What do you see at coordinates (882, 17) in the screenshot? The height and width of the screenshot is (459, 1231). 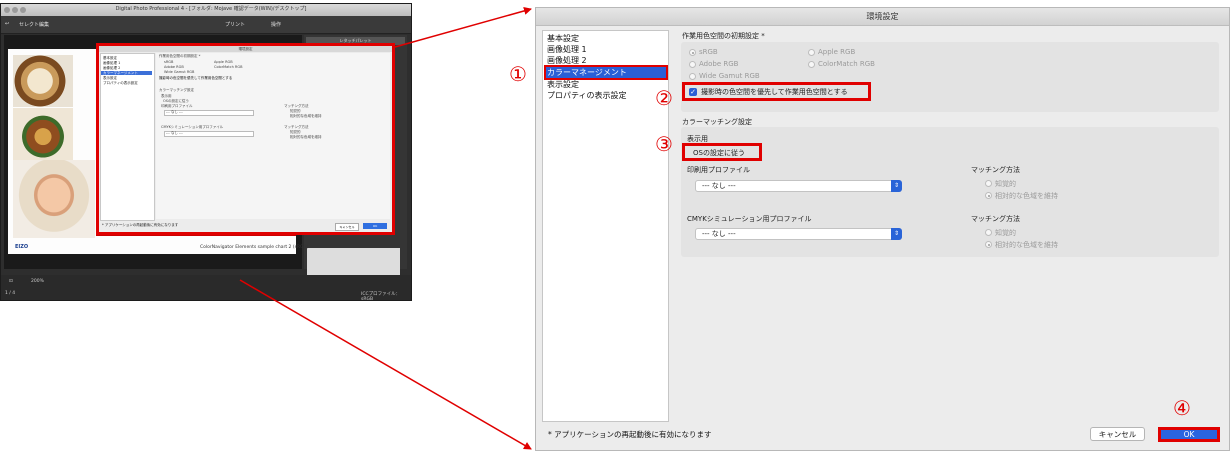 I see `dialog-title: 環境設定` at bounding box center [882, 17].